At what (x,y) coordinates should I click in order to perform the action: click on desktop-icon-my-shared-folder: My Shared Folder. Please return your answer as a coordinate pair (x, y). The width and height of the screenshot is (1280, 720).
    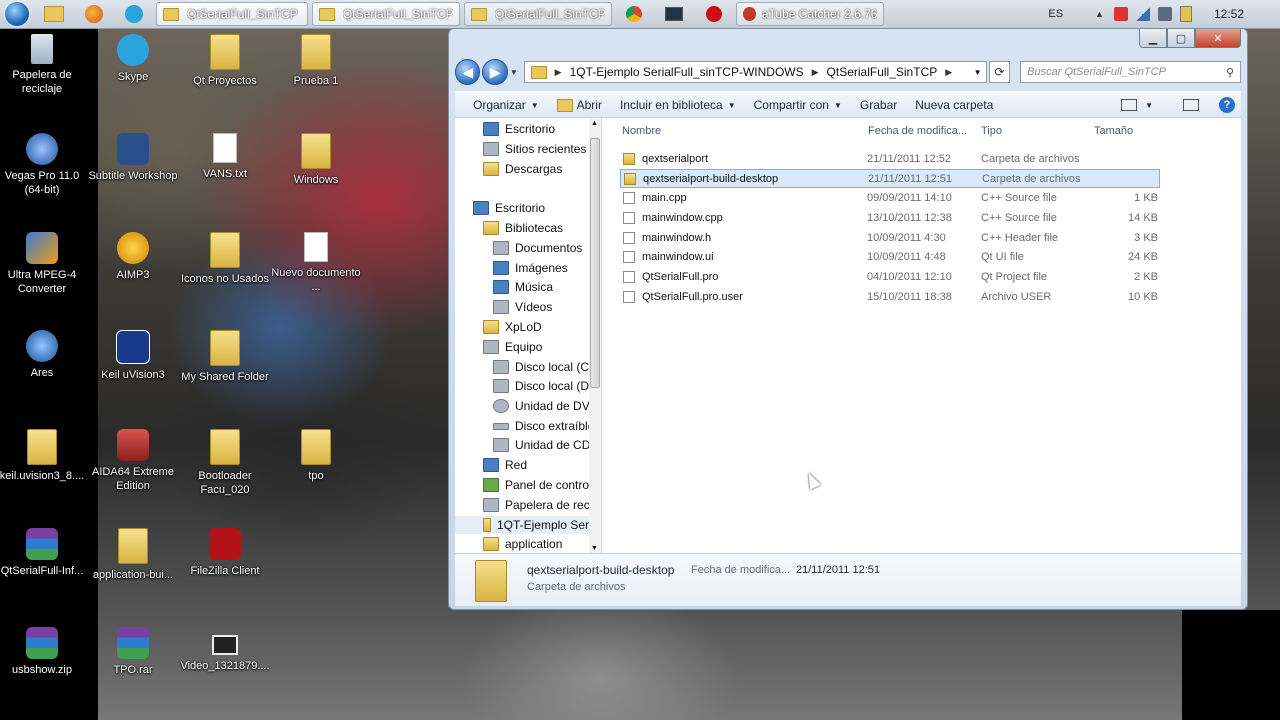
    Looking at the image, I should click on (225, 357).